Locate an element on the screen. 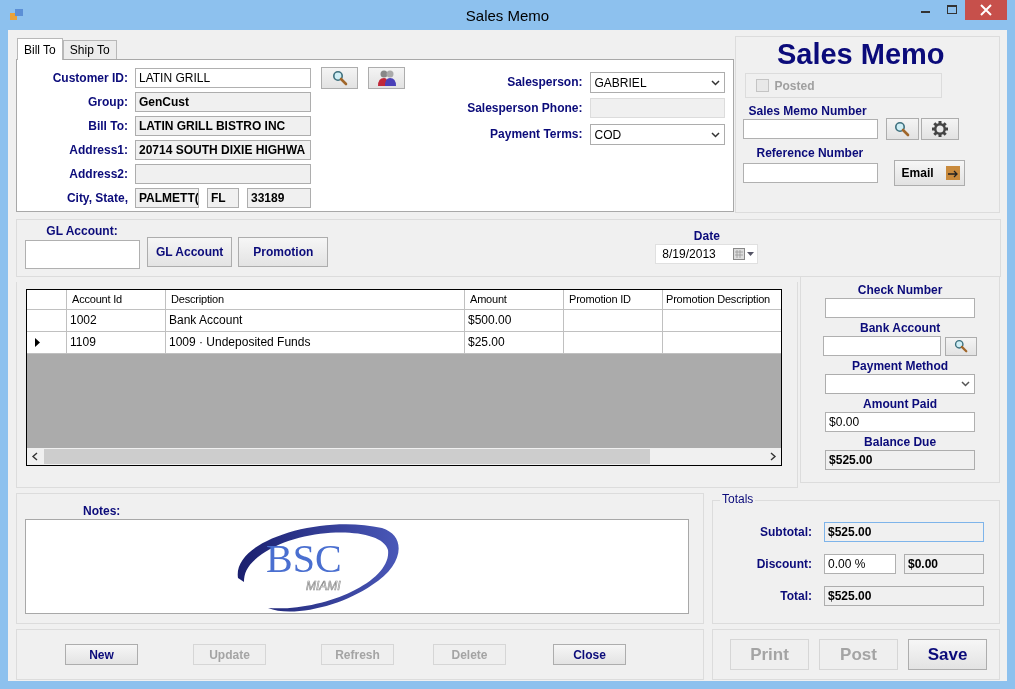 This screenshot has height=689, width=1015. field-label: Subtotal: is located at coordinates (785, 531).